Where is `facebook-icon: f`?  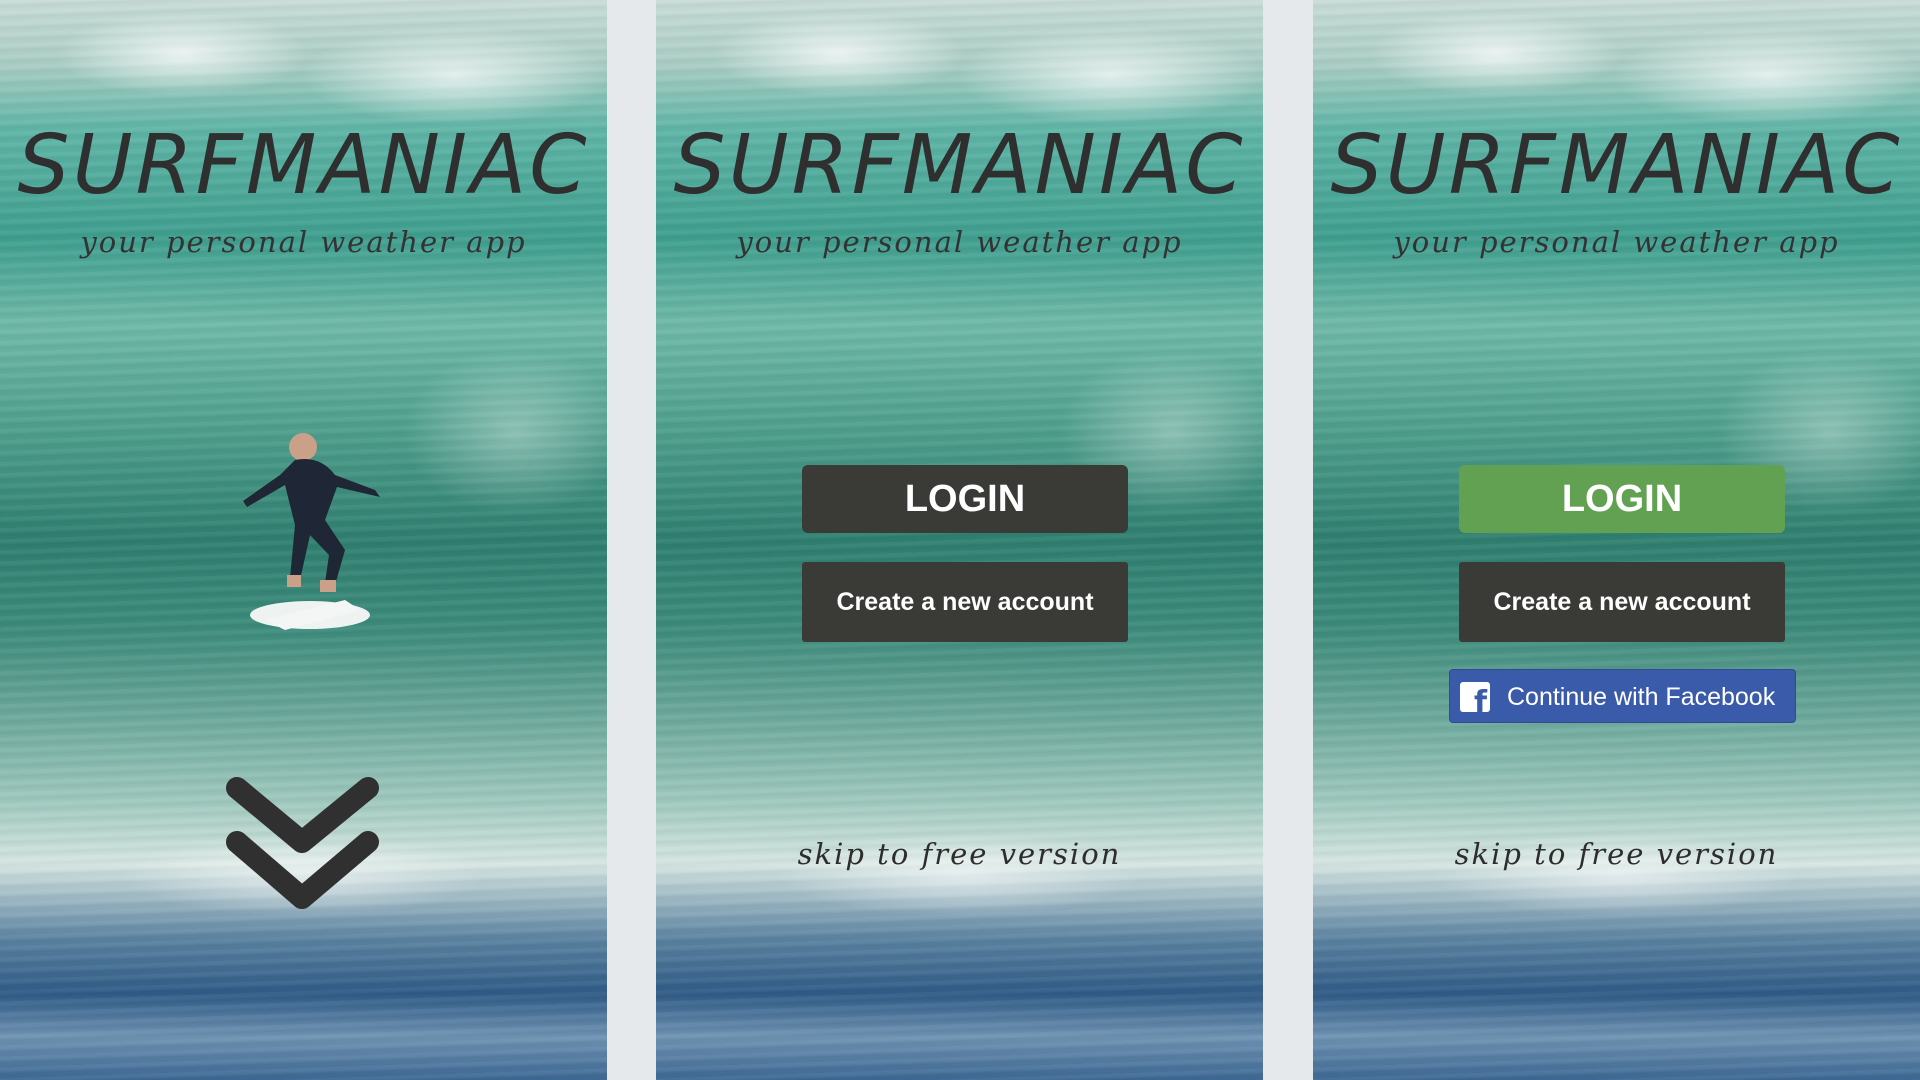 facebook-icon: f is located at coordinates (1475, 700).